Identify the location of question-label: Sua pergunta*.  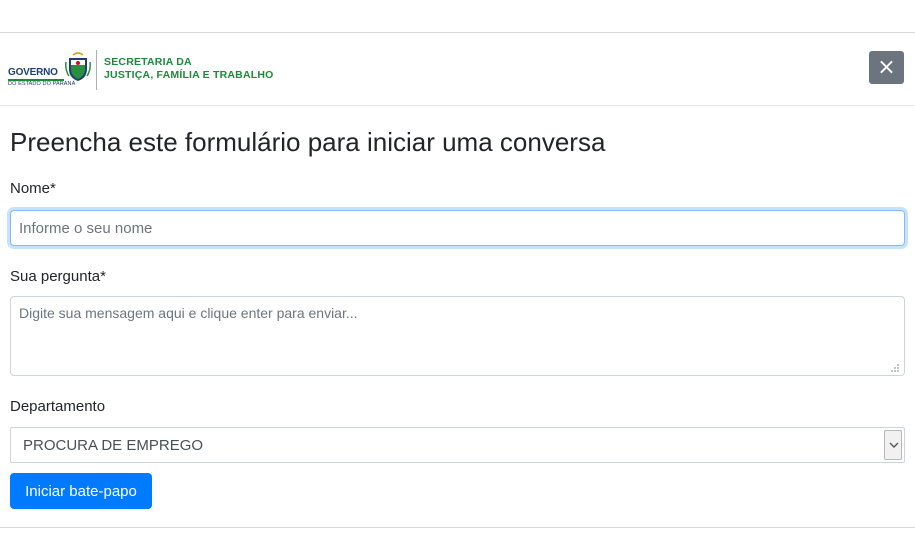
(58, 276).